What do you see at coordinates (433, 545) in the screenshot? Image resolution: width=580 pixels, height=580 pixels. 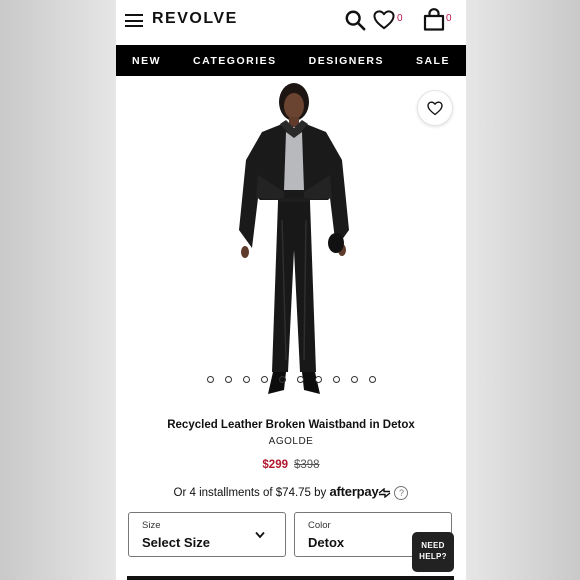 I see `need-help-line1: NEED` at bounding box center [433, 545].